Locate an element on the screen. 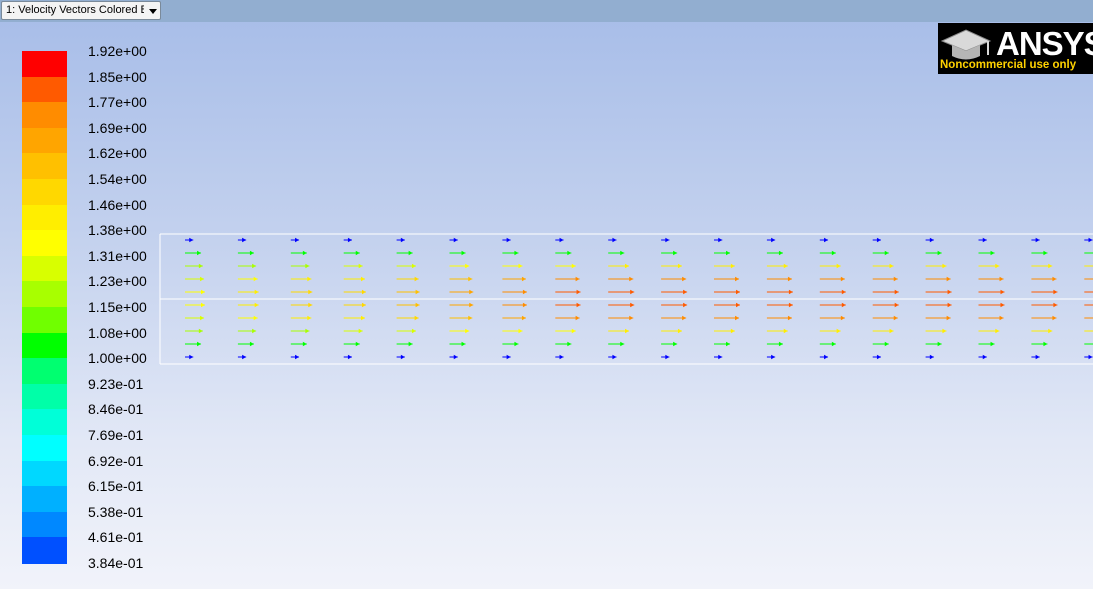 The image size is (1093, 589). logo-note: Noncommercial use only is located at coordinates (1008, 65).